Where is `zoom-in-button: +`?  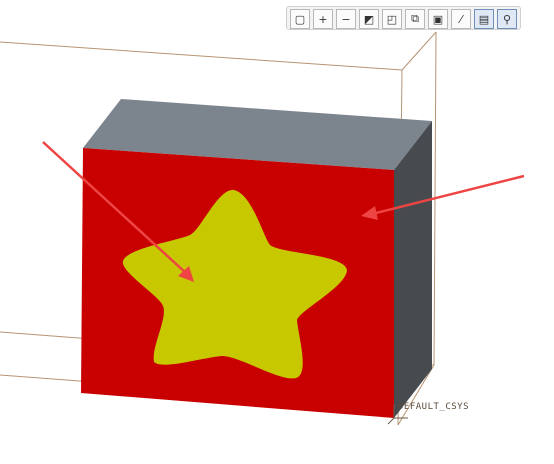
zoom-in-button: + is located at coordinates (323, 19).